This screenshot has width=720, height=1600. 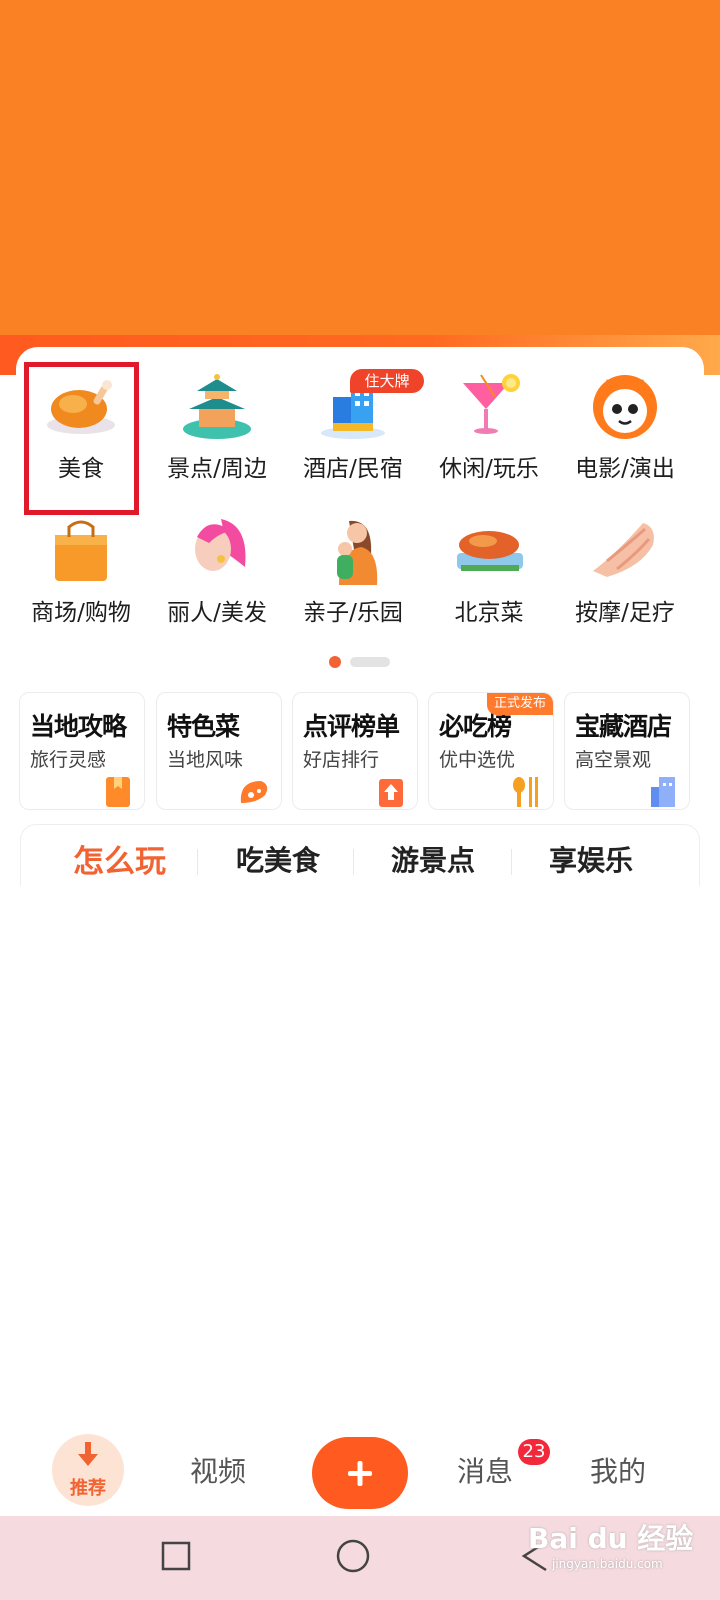 I want to click on publish-button, so click(x=360, y=1473).